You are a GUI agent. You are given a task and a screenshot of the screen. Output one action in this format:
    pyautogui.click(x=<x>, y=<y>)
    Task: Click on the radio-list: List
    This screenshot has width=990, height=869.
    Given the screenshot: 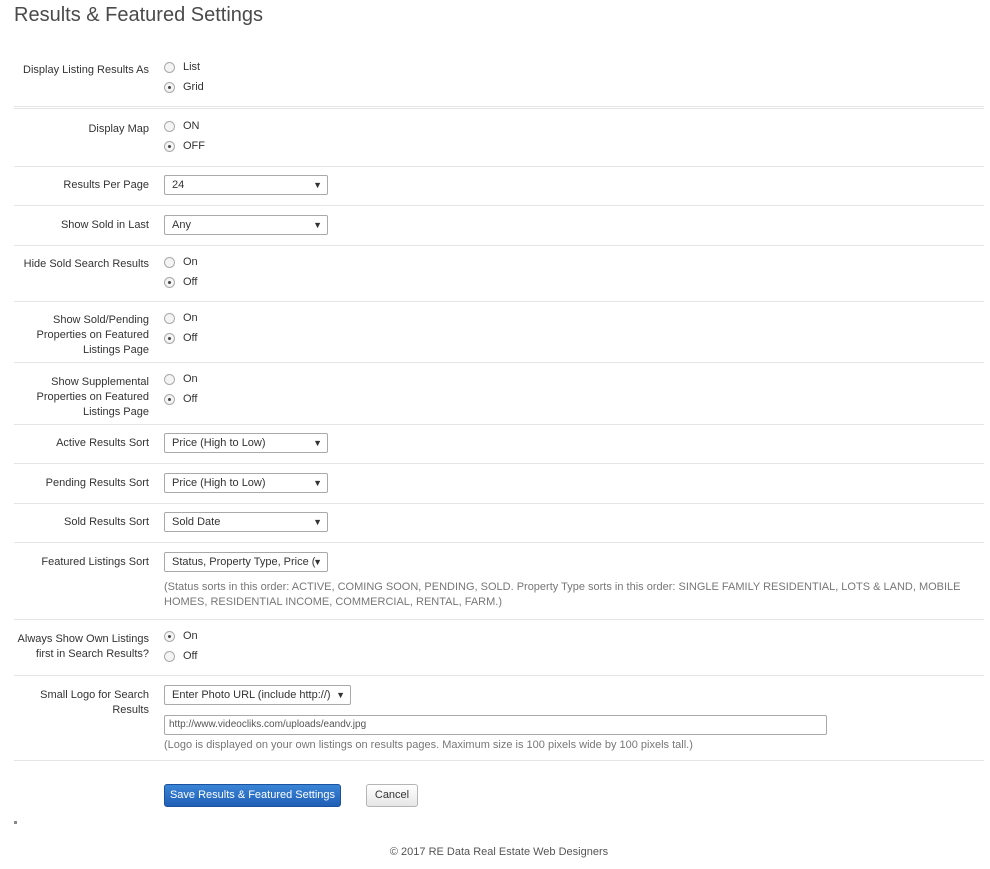 What is the action you would take?
    pyautogui.click(x=184, y=70)
    